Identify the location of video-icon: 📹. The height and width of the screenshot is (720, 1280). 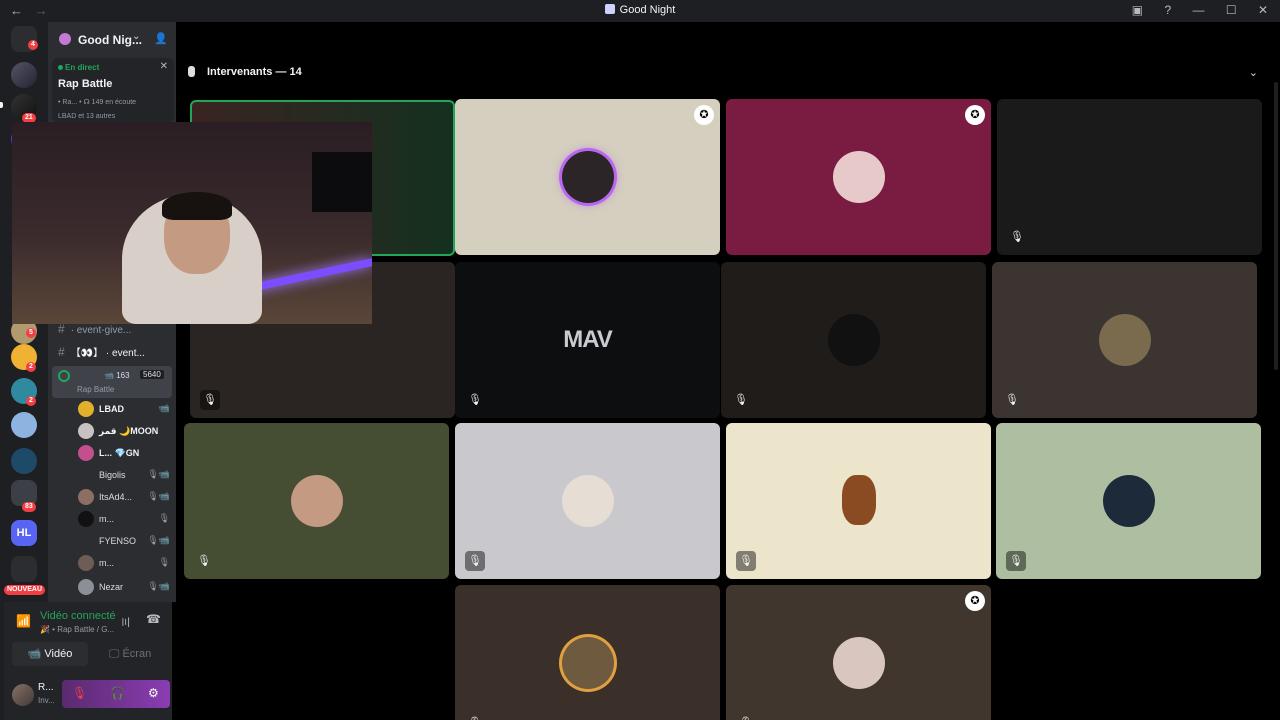
(164, 408).